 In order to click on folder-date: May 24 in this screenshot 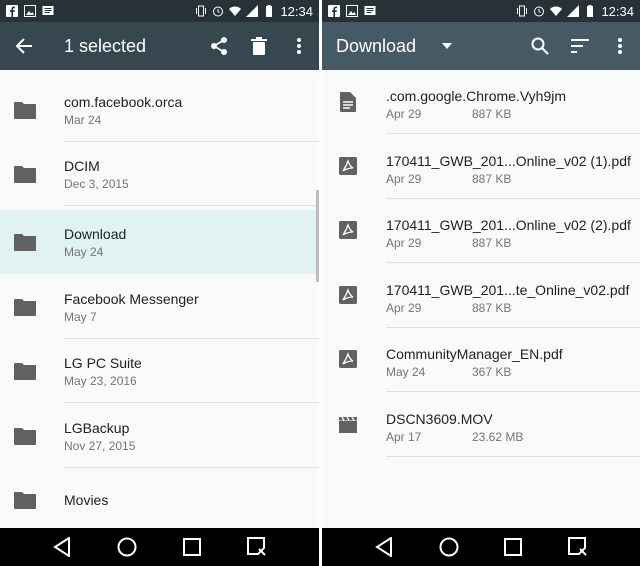, I will do `click(84, 252)`.